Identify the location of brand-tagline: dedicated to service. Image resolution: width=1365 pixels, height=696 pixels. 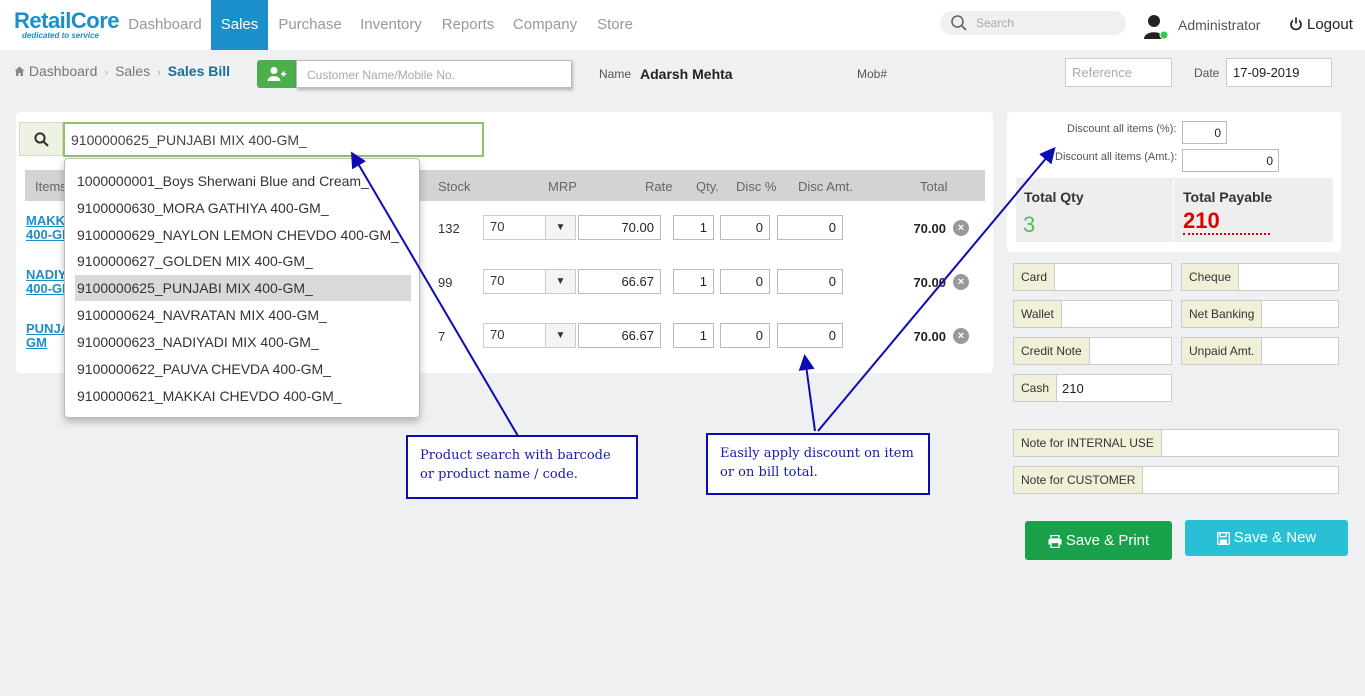
(60, 35).